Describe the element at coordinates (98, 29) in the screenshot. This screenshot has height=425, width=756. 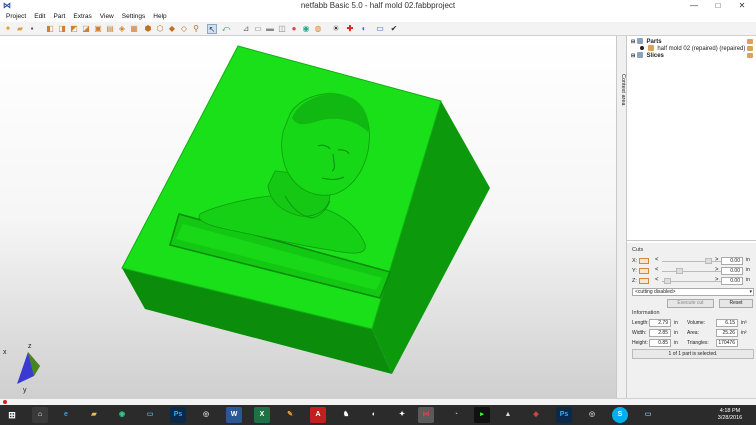
I see `view-top-icon: ▣` at that location.